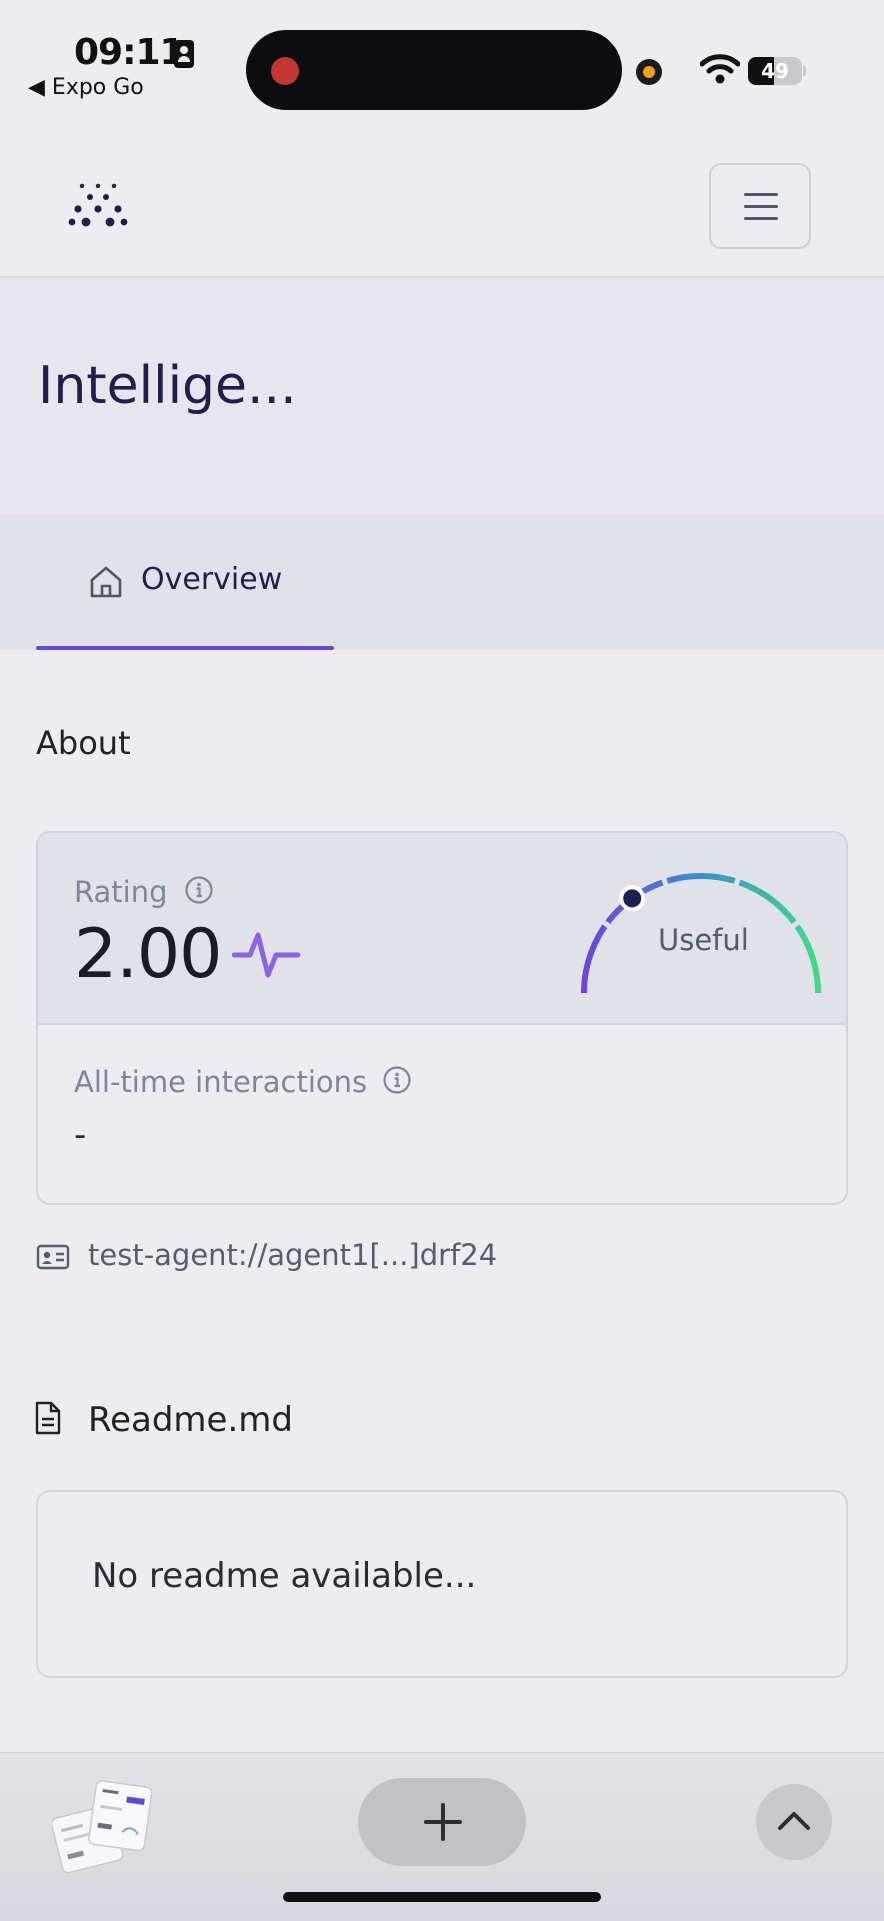 This screenshot has width=884, height=1921. Describe the element at coordinates (184, 54) in the screenshot. I see `contact-card-icon` at that location.